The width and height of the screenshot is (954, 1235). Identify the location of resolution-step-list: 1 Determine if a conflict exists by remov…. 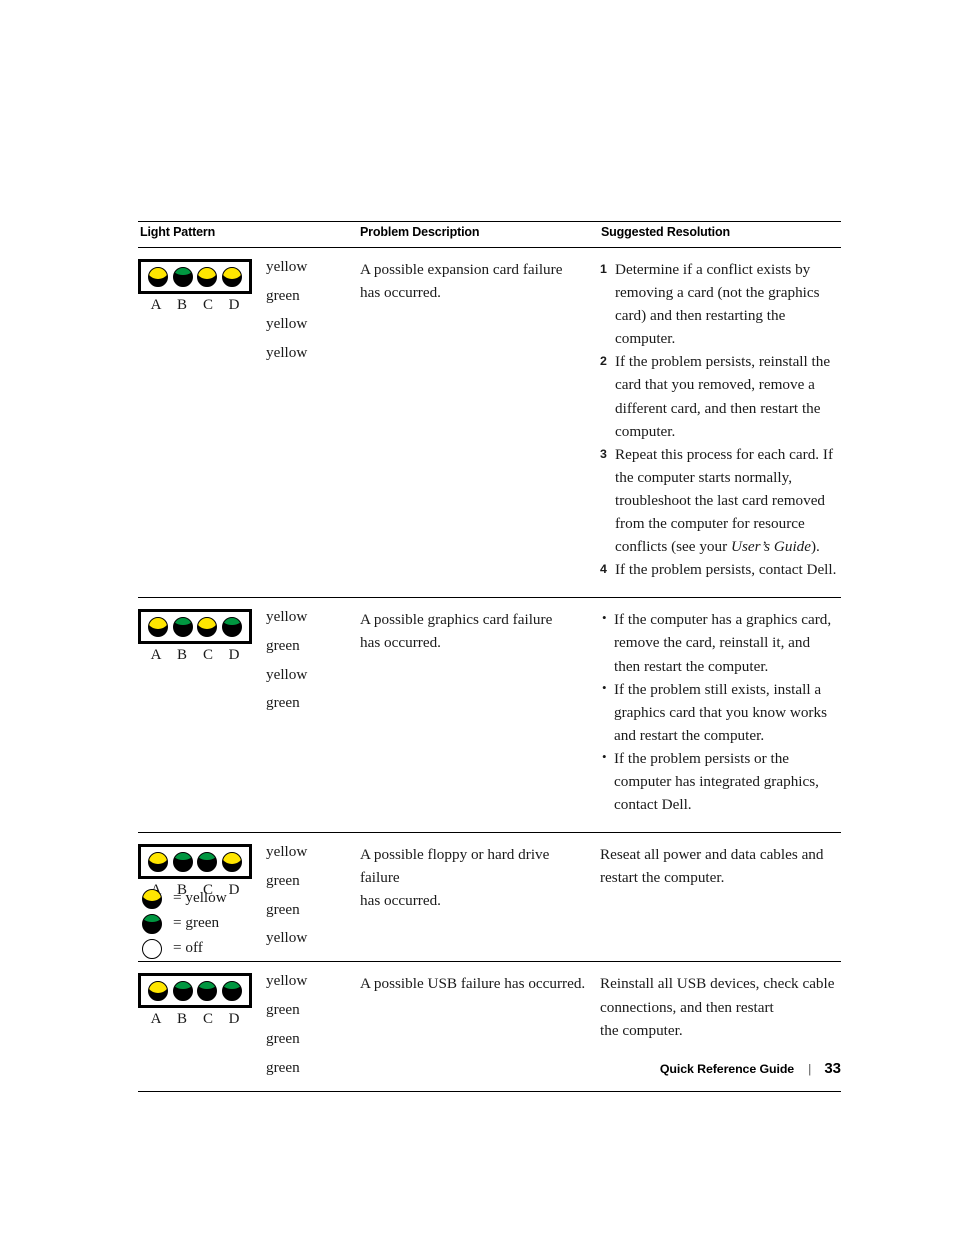
(719, 419).